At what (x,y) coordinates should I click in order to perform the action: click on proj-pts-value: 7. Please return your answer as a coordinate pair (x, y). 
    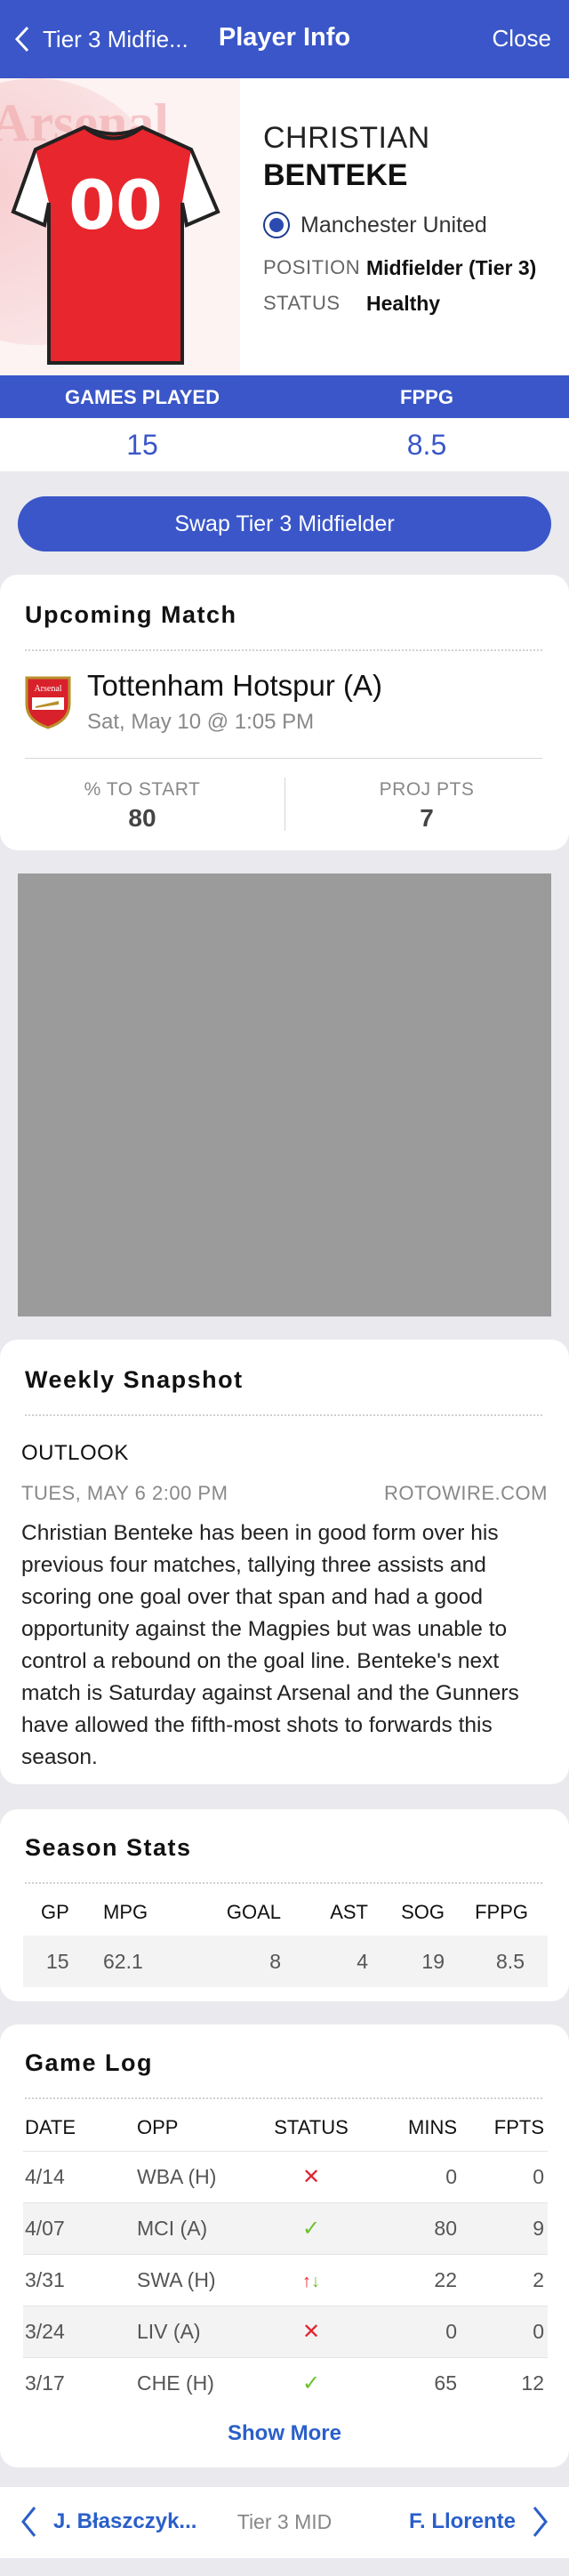
    Looking at the image, I should click on (427, 818).